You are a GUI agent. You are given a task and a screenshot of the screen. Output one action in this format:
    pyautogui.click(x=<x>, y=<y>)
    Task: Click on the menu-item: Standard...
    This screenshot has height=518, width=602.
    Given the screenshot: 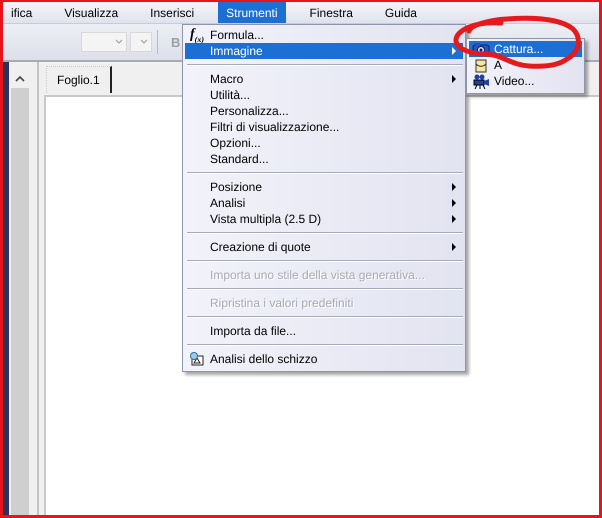 What is the action you would take?
    pyautogui.click(x=324, y=159)
    